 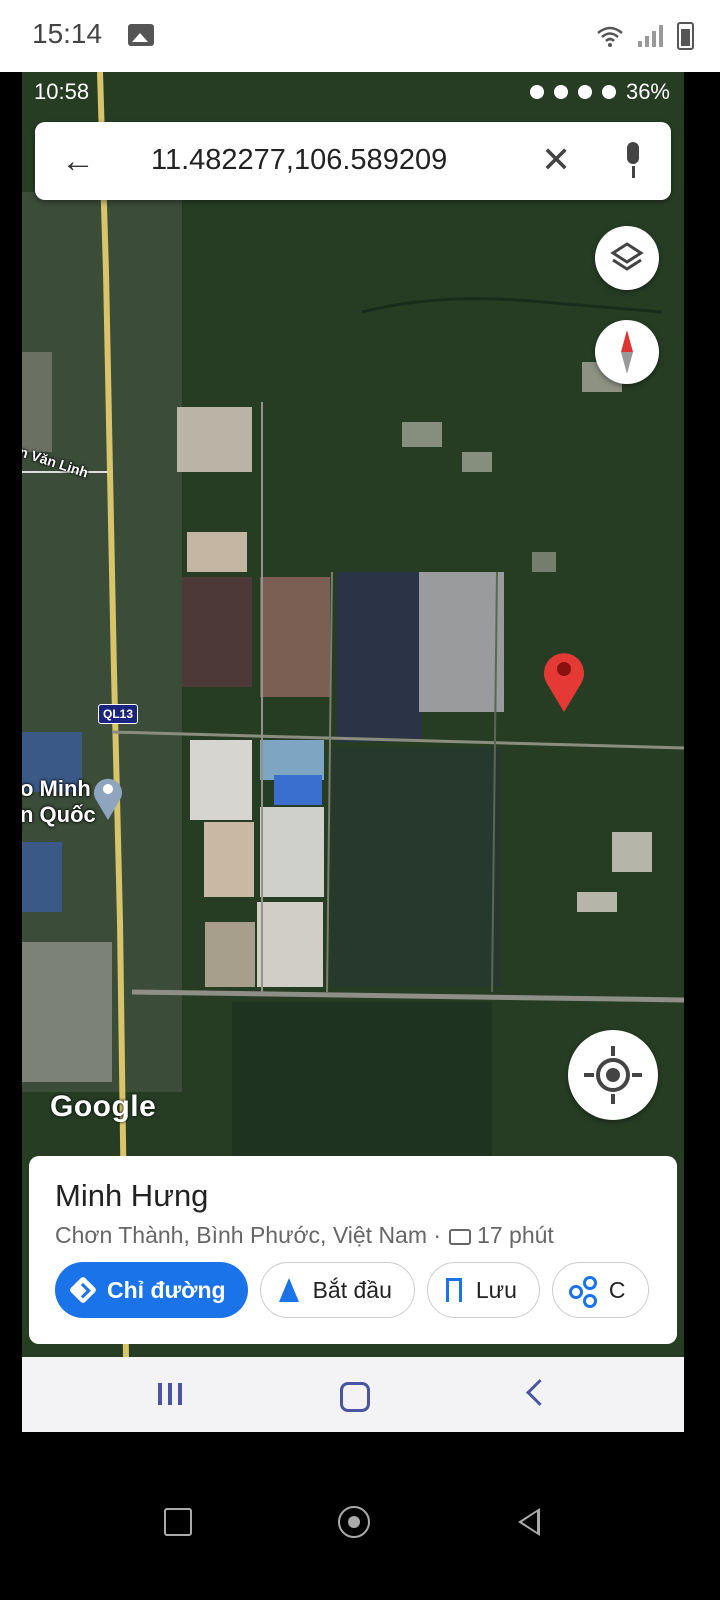 What do you see at coordinates (536, 92) in the screenshot?
I see `alarm-icon` at bounding box center [536, 92].